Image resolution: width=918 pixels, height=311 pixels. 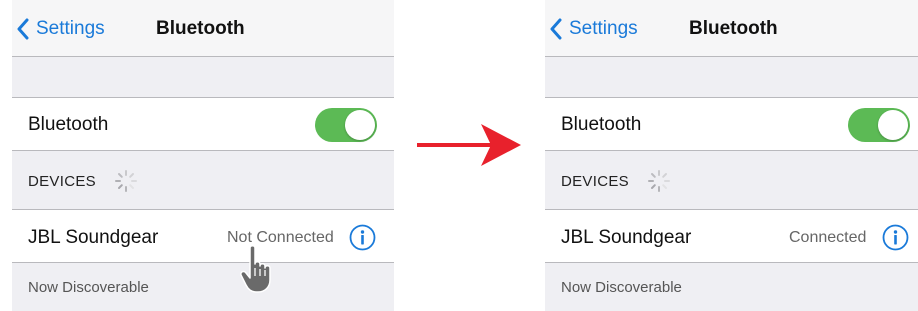 What do you see at coordinates (469, 145) in the screenshot?
I see `right-arrow-icon` at bounding box center [469, 145].